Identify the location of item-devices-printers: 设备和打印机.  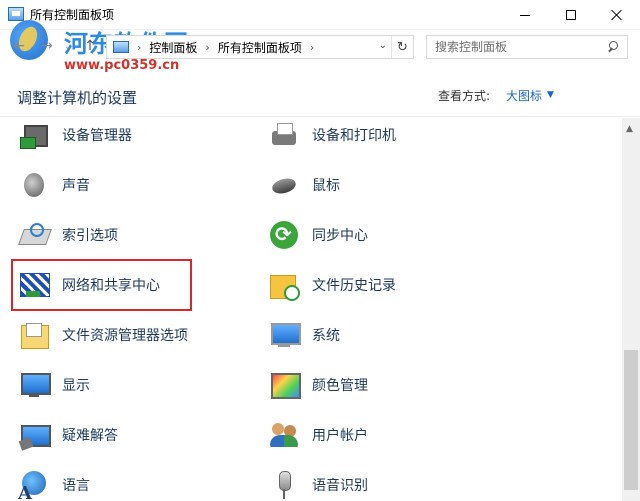
(332, 135).